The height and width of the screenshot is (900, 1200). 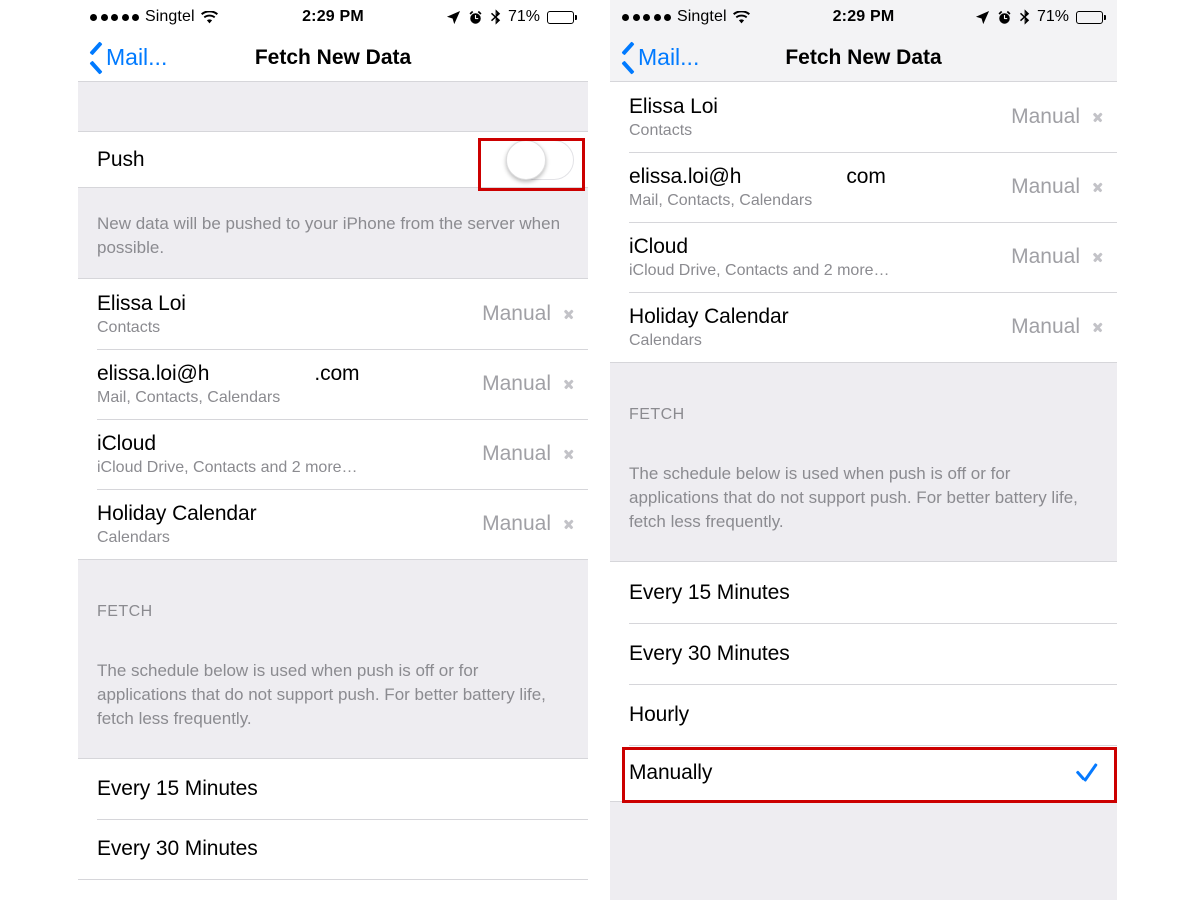 I want to click on account-title: Elissa Loi, so click(x=673, y=106).